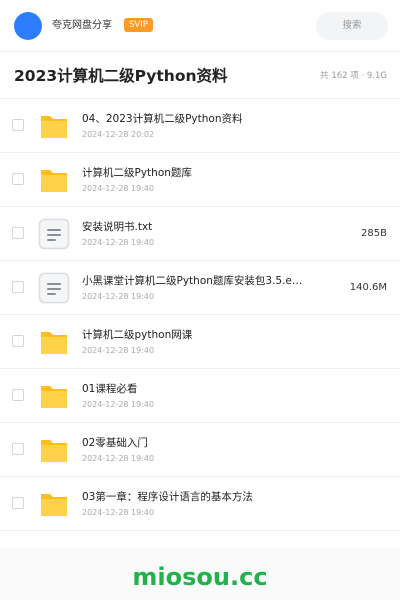 Image resolution: width=400 pixels, height=600 pixels. What do you see at coordinates (197, 443) in the screenshot?
I see `file-name: 02零基础入门` at bounding box center [197, 443].